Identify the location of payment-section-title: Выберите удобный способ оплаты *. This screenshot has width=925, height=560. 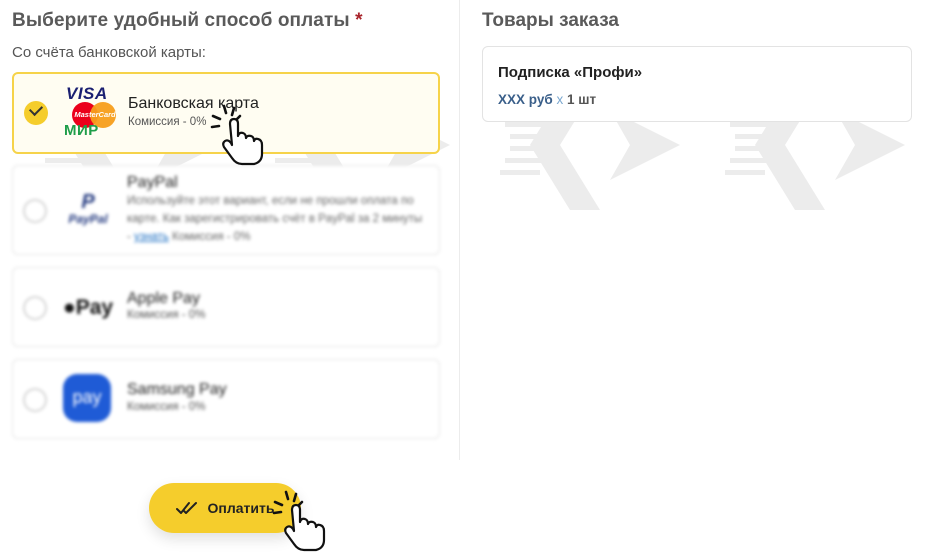
(187, 20).